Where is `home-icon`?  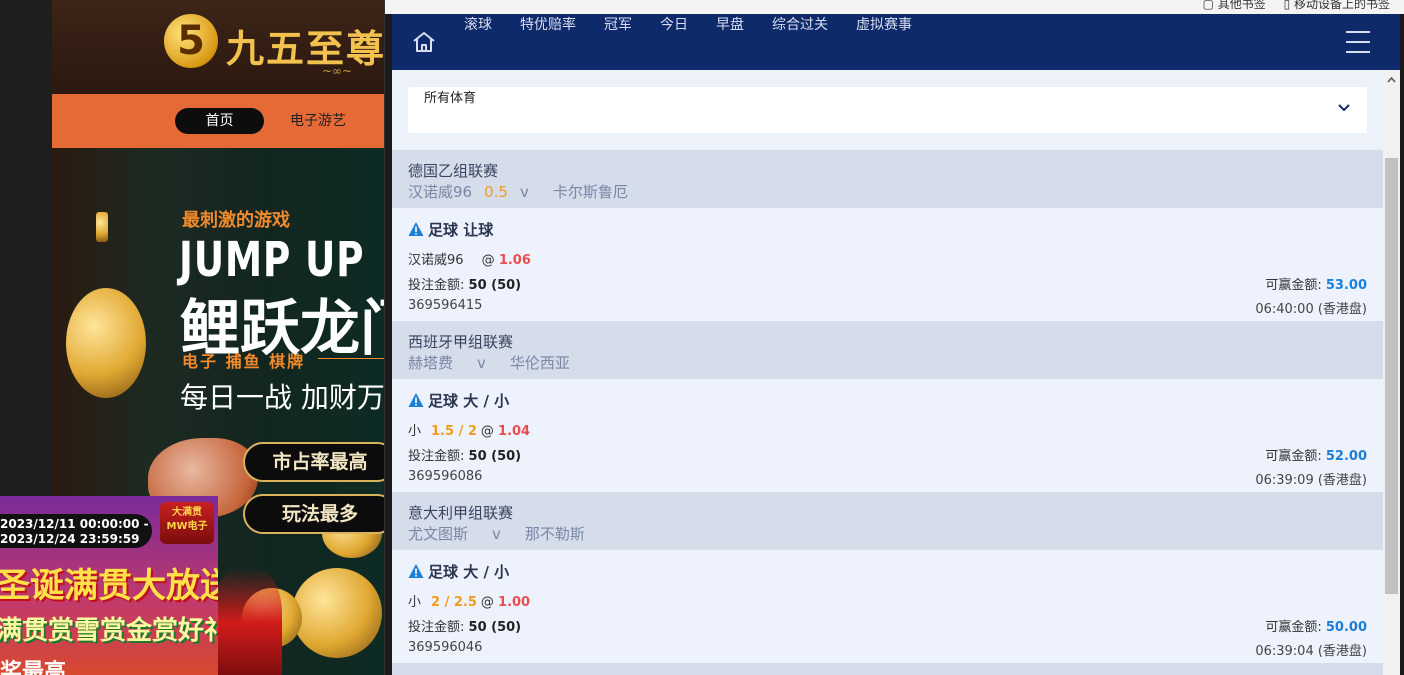 home-icon is located at coordinates (424, 42).